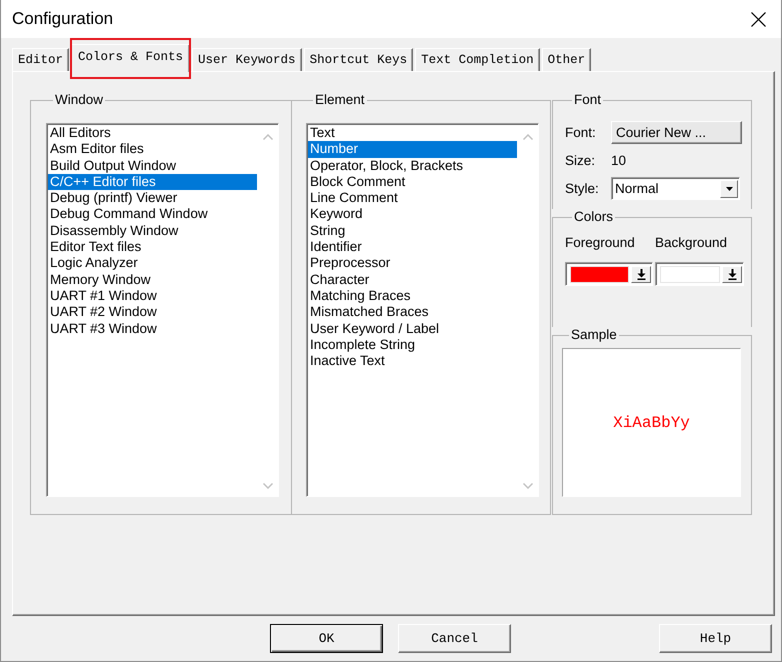 Image resolution: width=782 pixels, height=662 pixels. I want to click on list-item: Incomplete String, so click(412, 345).